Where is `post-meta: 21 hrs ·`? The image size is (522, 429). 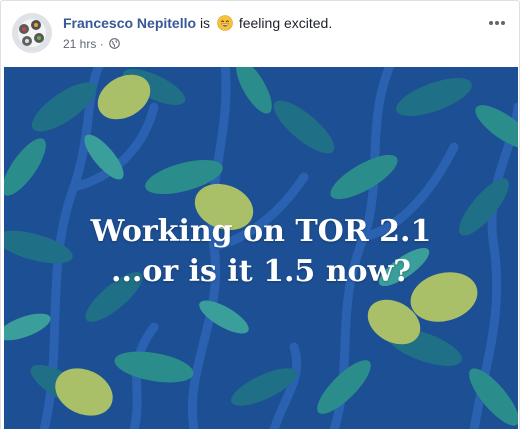 post-meta: 21 hrs · is located at coordinates (91, 44).